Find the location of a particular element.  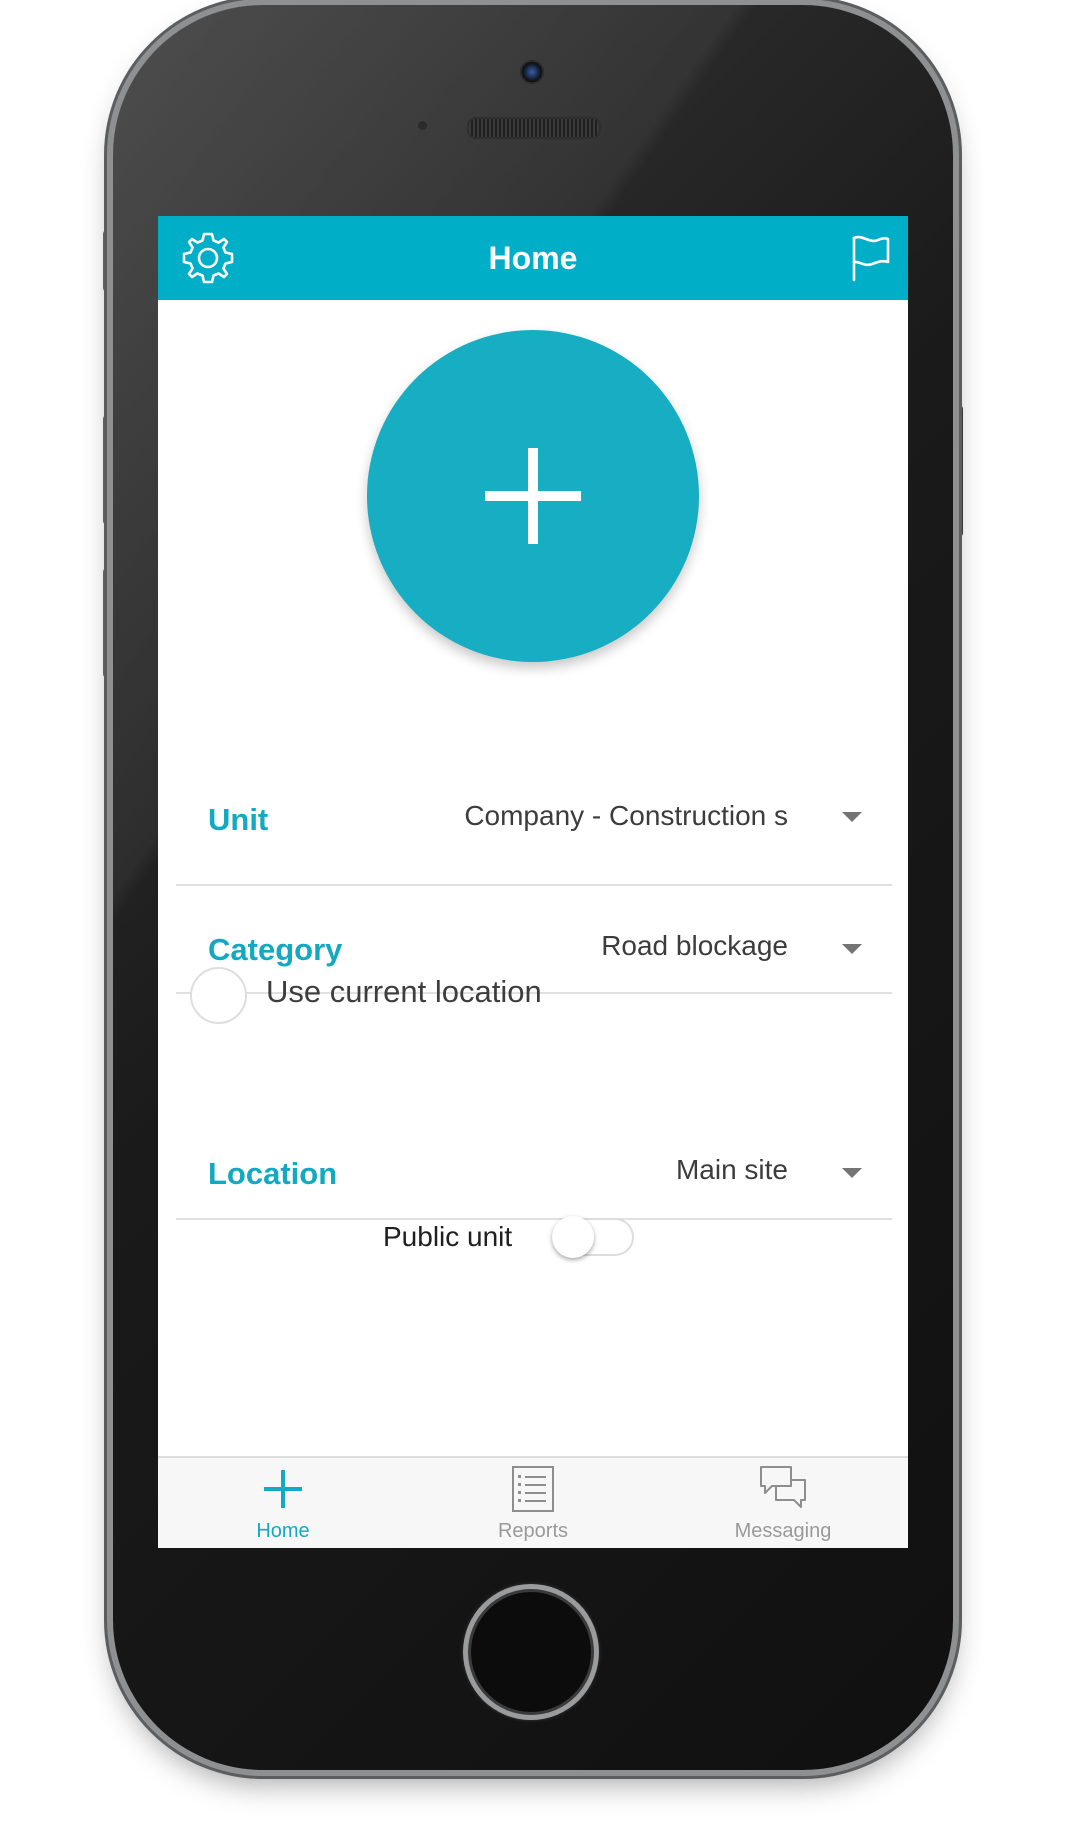

tab-messaging-label: Messaging is located at coordinates (783, 1531).